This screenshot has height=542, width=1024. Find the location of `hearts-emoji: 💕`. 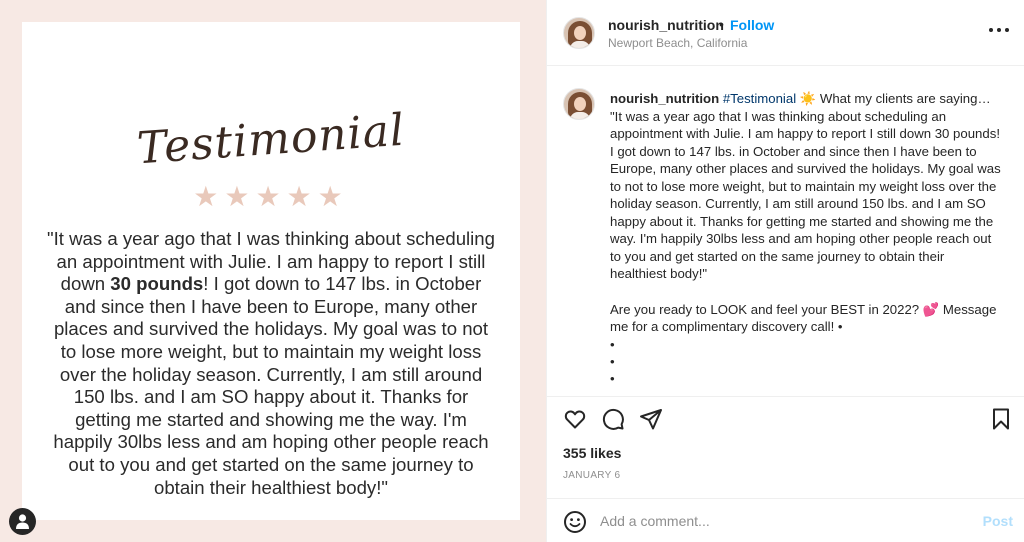

hearts-emoji: 💕 is located at coordinates (931, 309).